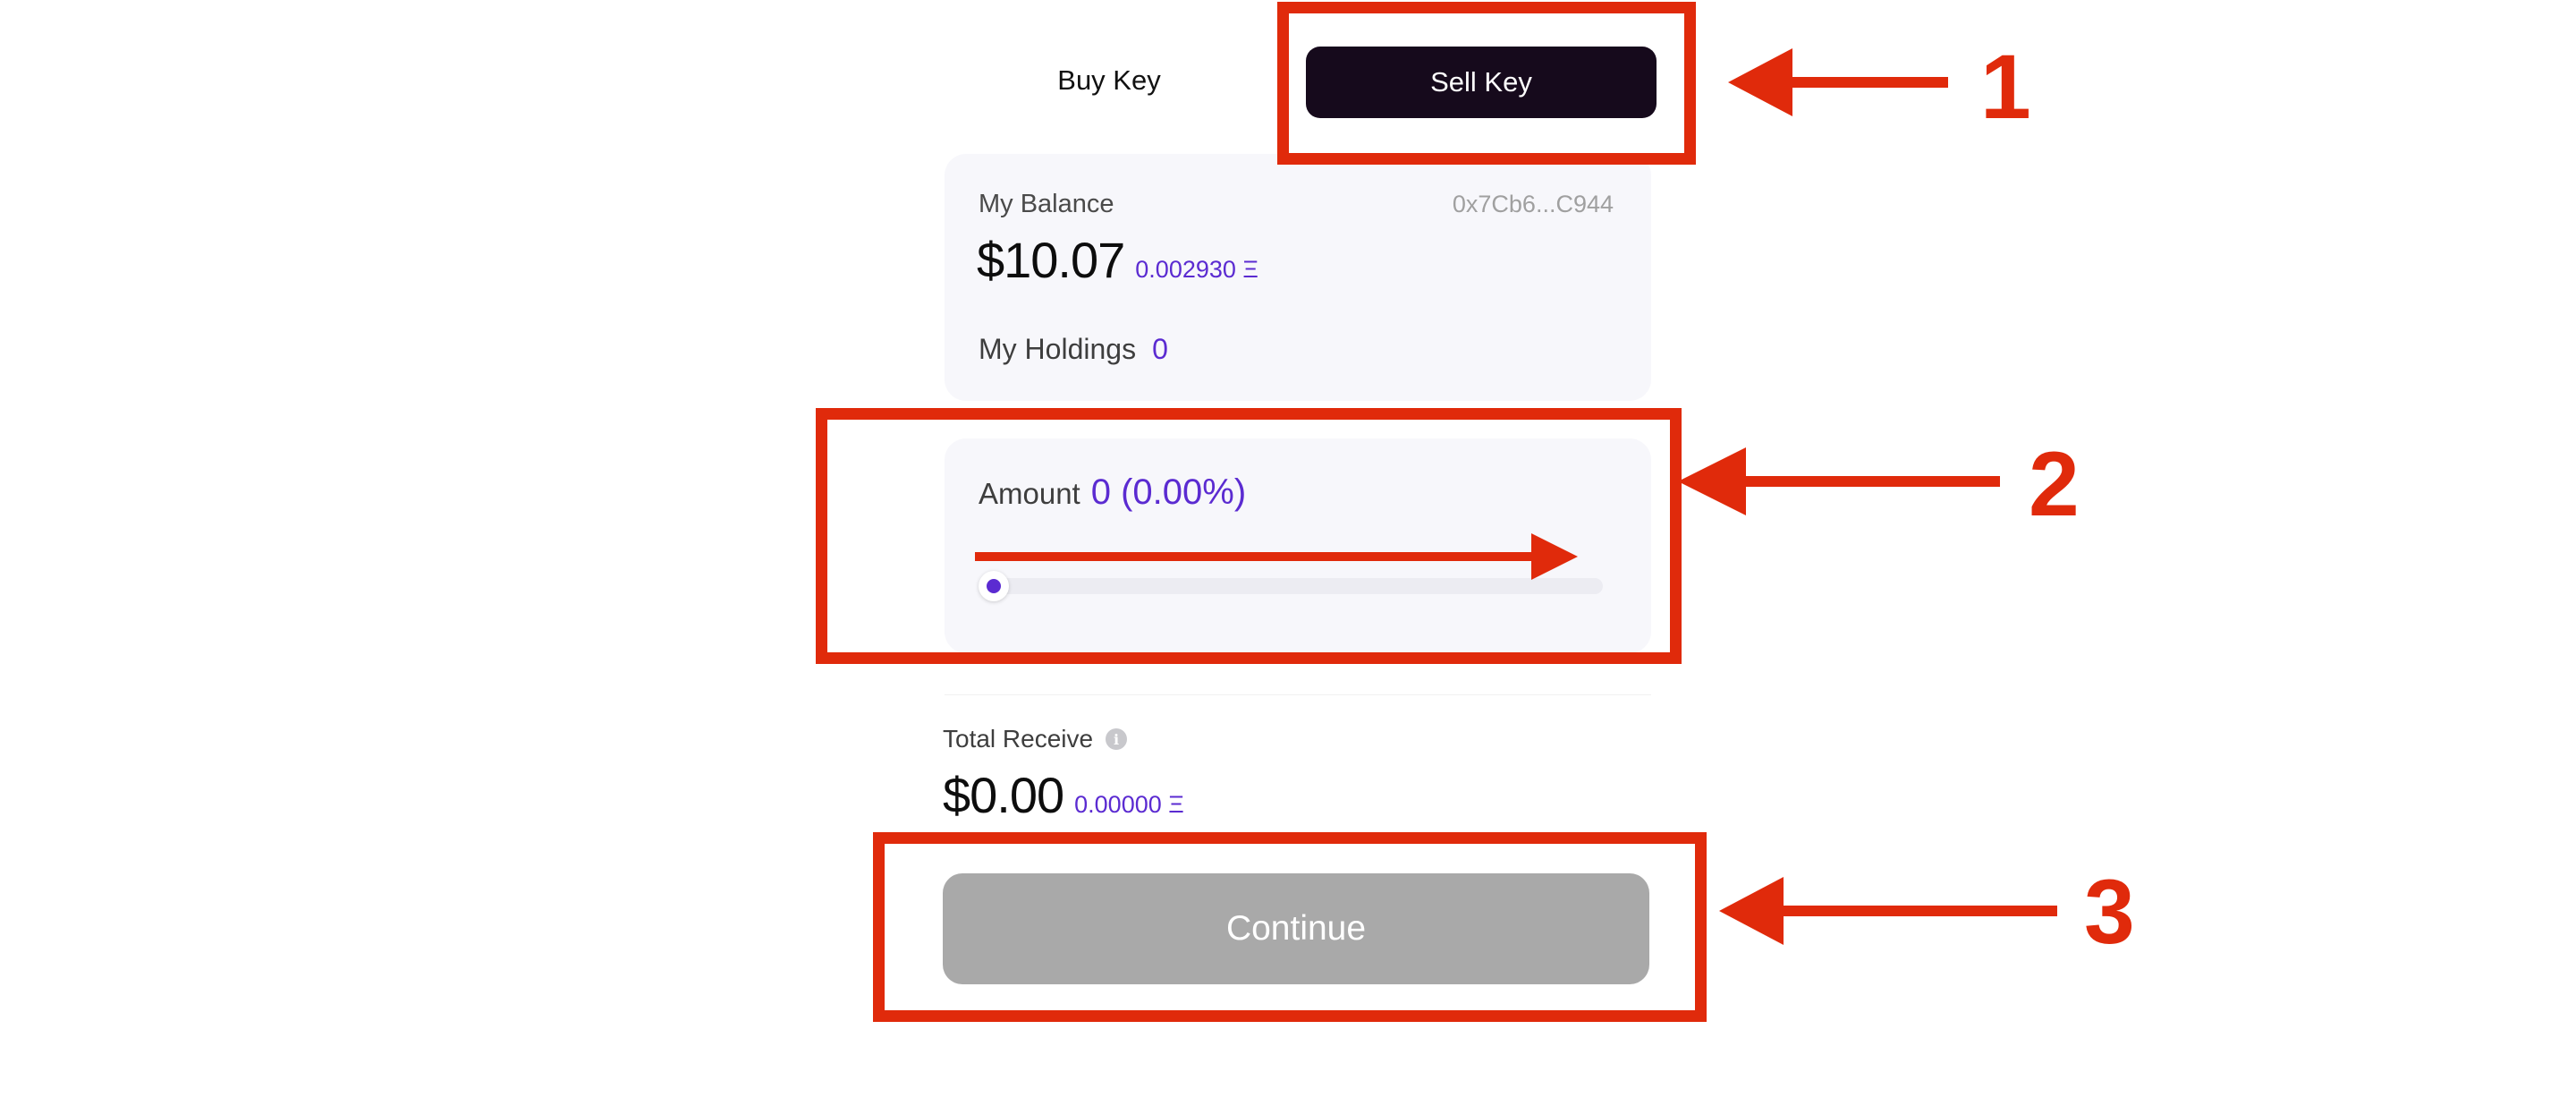  What do you see at coordinates (2054, 484) in the screenshot?
I see `annotation-number-2: 2` at bounding box center [2054, 484].